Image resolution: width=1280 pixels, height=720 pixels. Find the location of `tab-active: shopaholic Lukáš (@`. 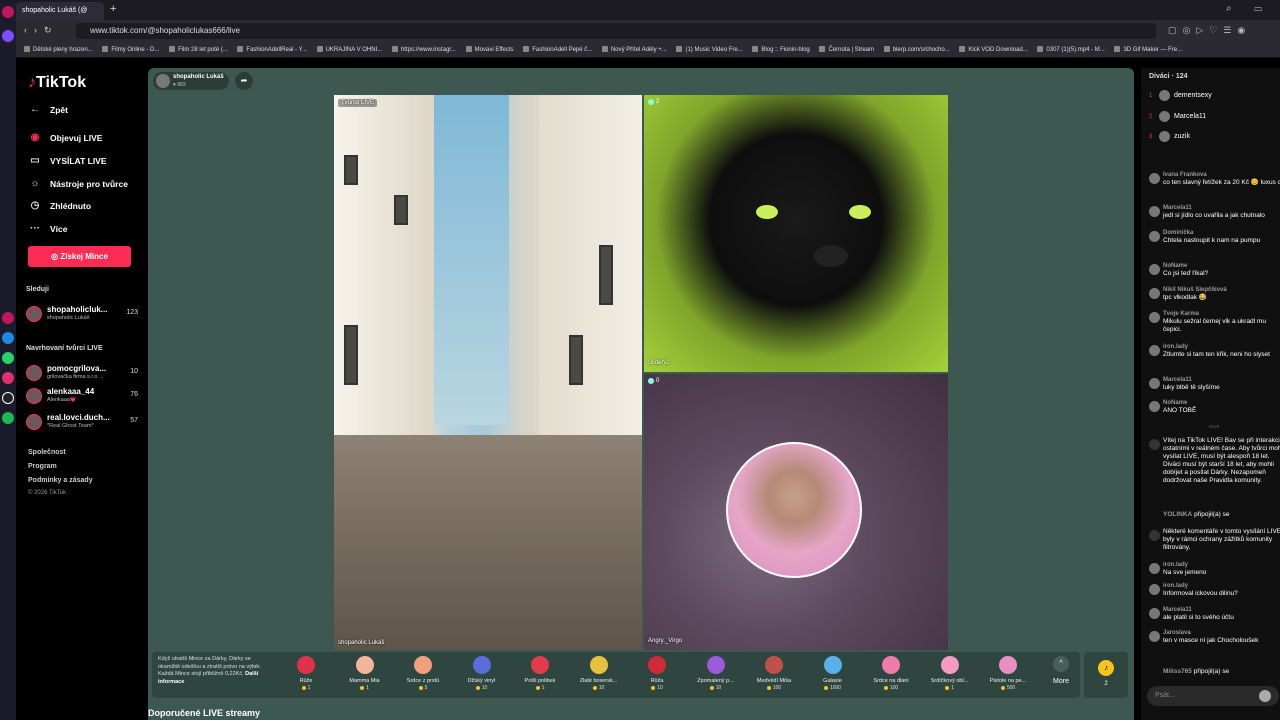

tab-active: shopaholic Lukáš (@ is located at coordinates (60, 11).